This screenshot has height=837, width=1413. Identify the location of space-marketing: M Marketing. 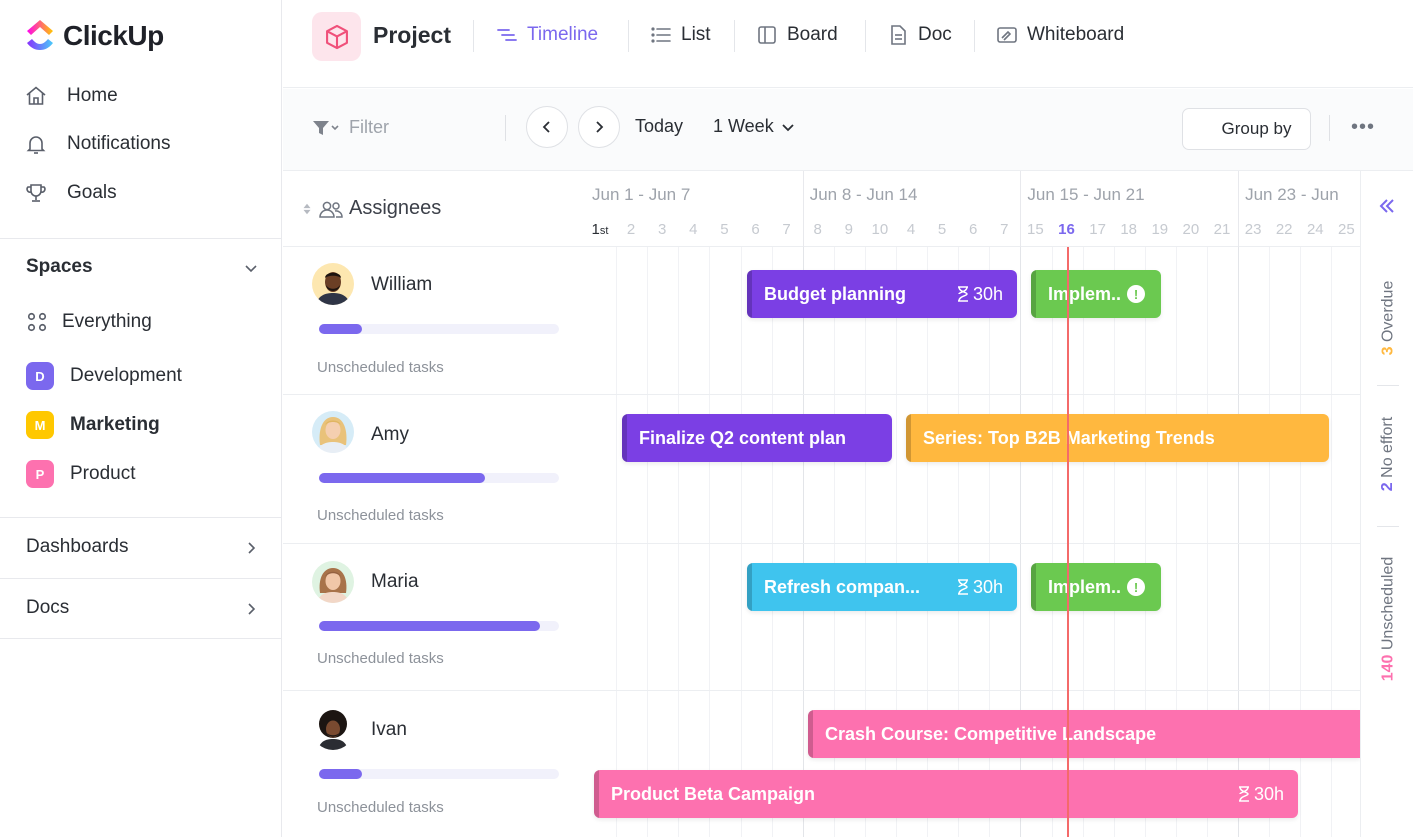
(93, 425).